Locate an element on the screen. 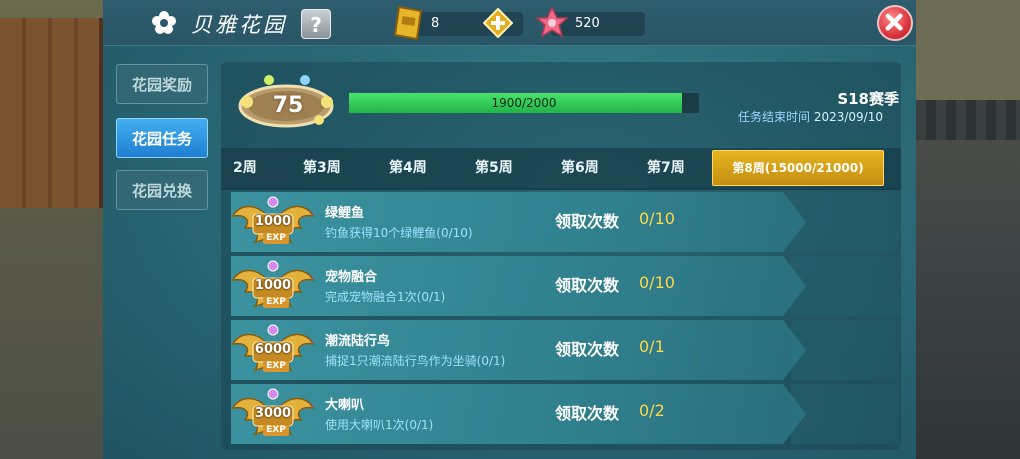 Image resolution: width=1020 pixels, height=459 pixels. claim-count-value: 0/2 is located at coordinates (652, 410).